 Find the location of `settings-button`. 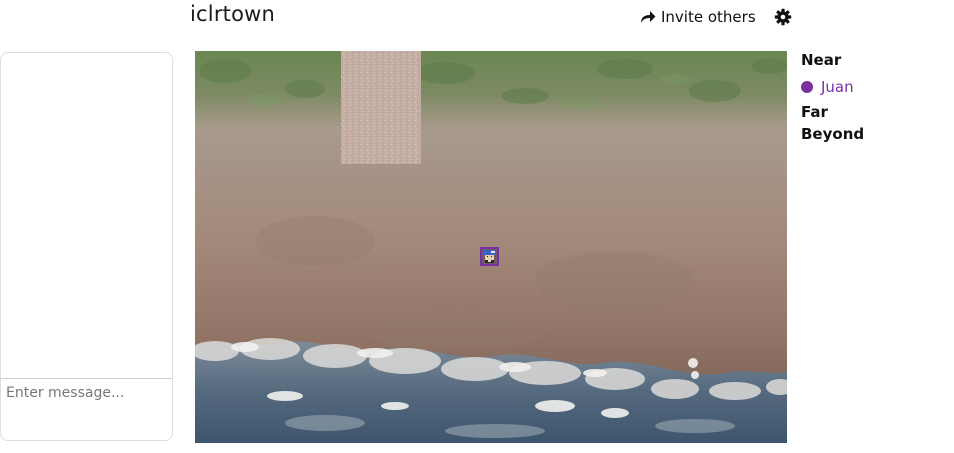

settings-button is located at coordinates (783, 17).